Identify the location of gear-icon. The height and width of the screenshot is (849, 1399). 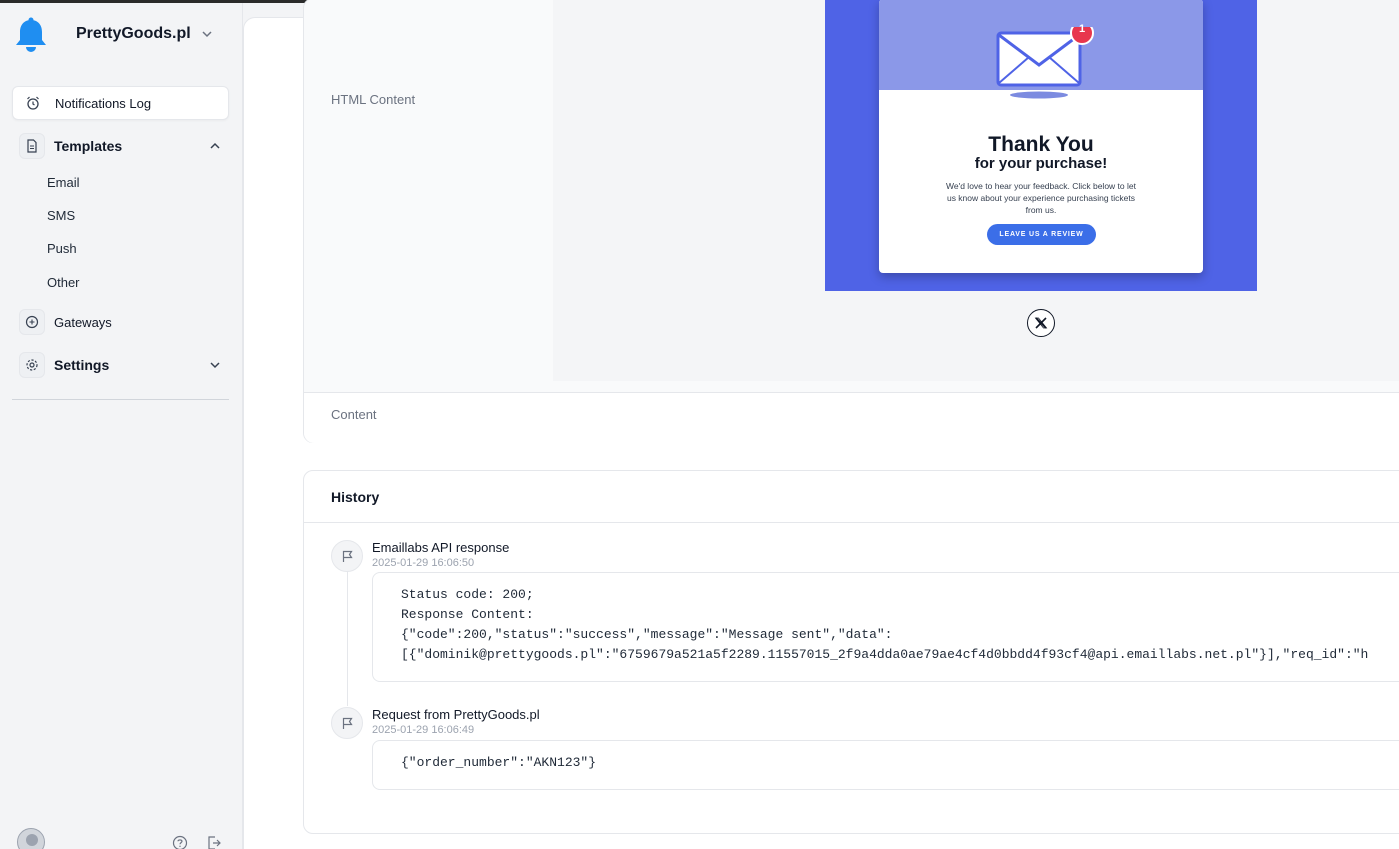
(32, 365).